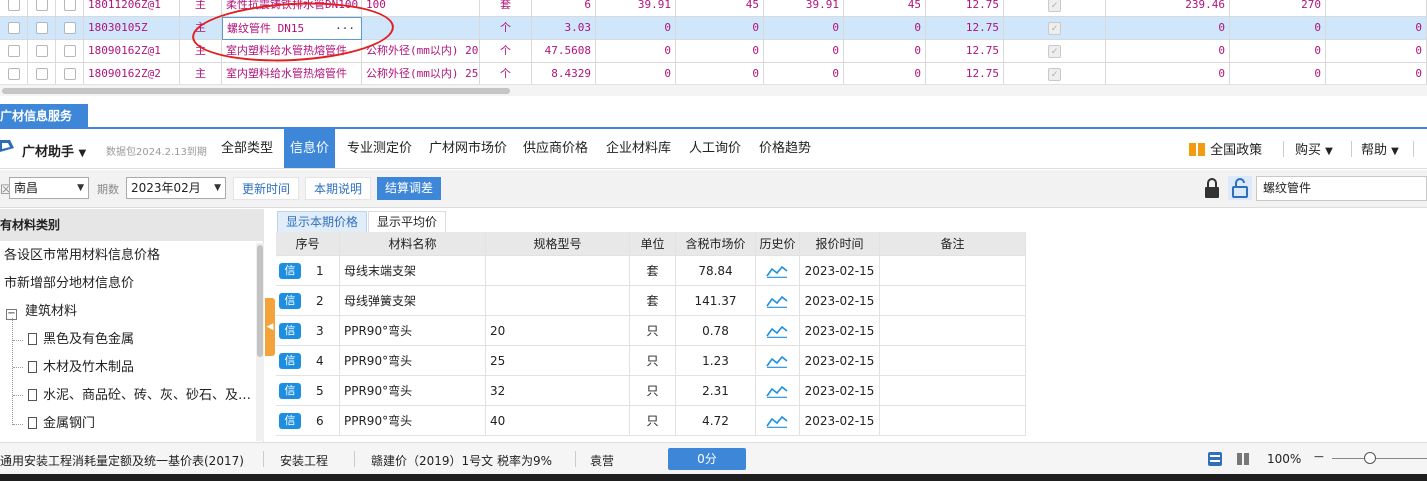  Describe the element at coordinates (132, 51) in the screenshot. I see `item-code: 18090162Z@1` at that location.